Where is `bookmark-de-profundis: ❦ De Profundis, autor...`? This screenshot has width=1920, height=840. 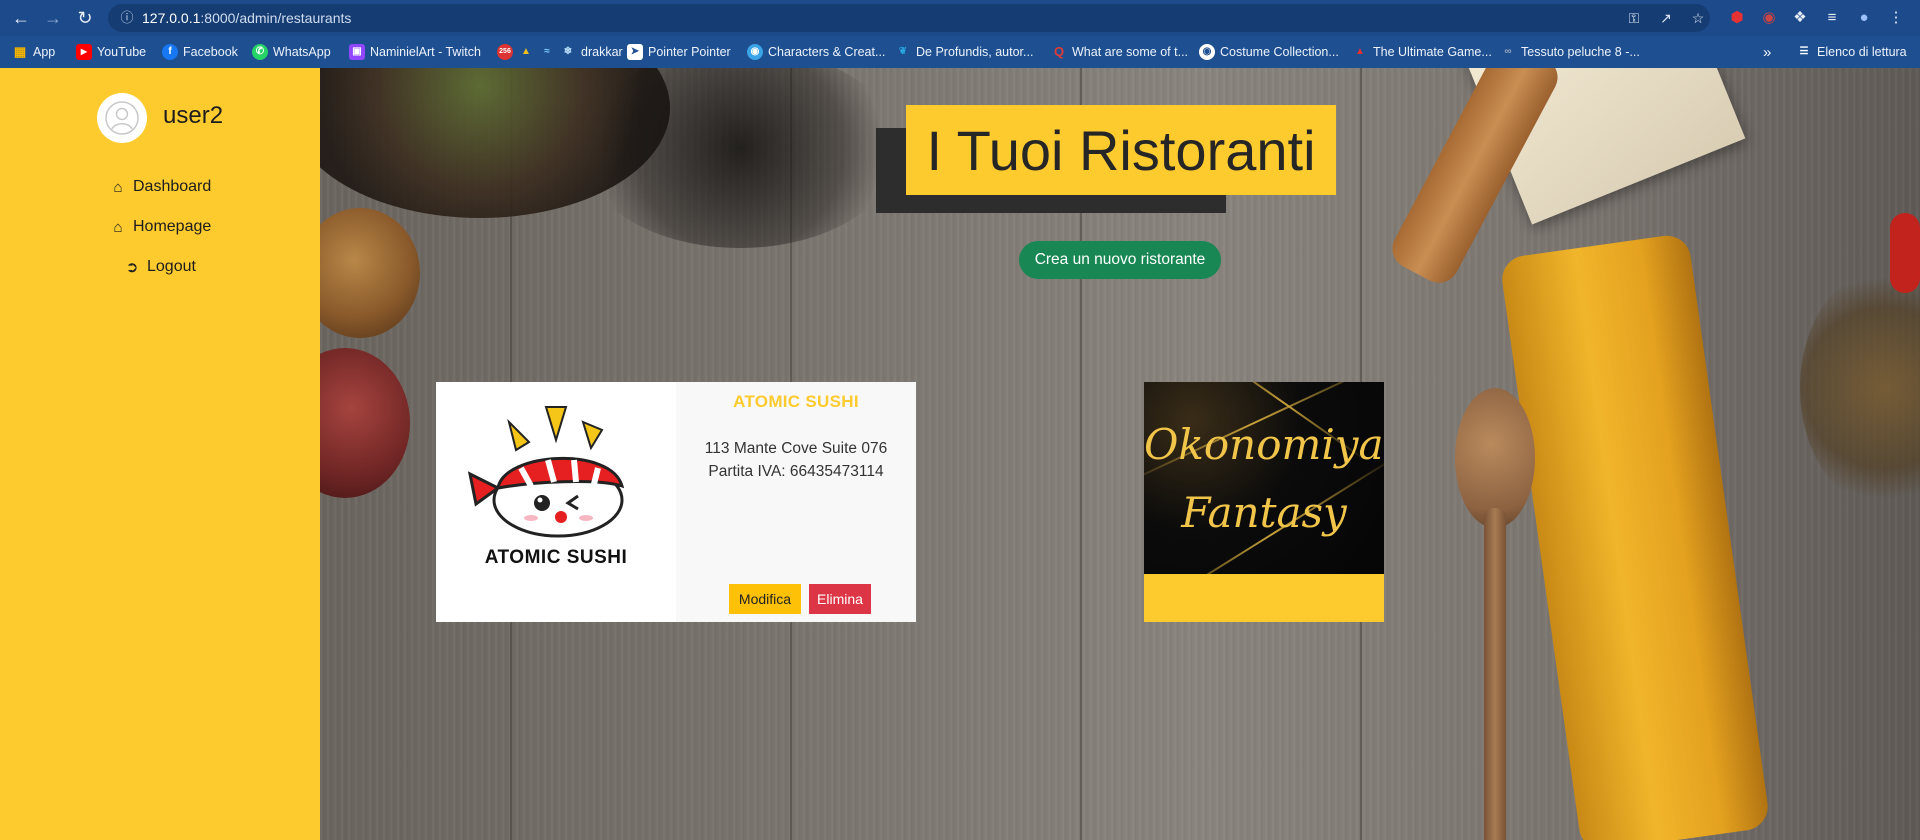 bookmark-de-profundis: ❦ De Profundis, autor... is located at coordinates (964, 52).